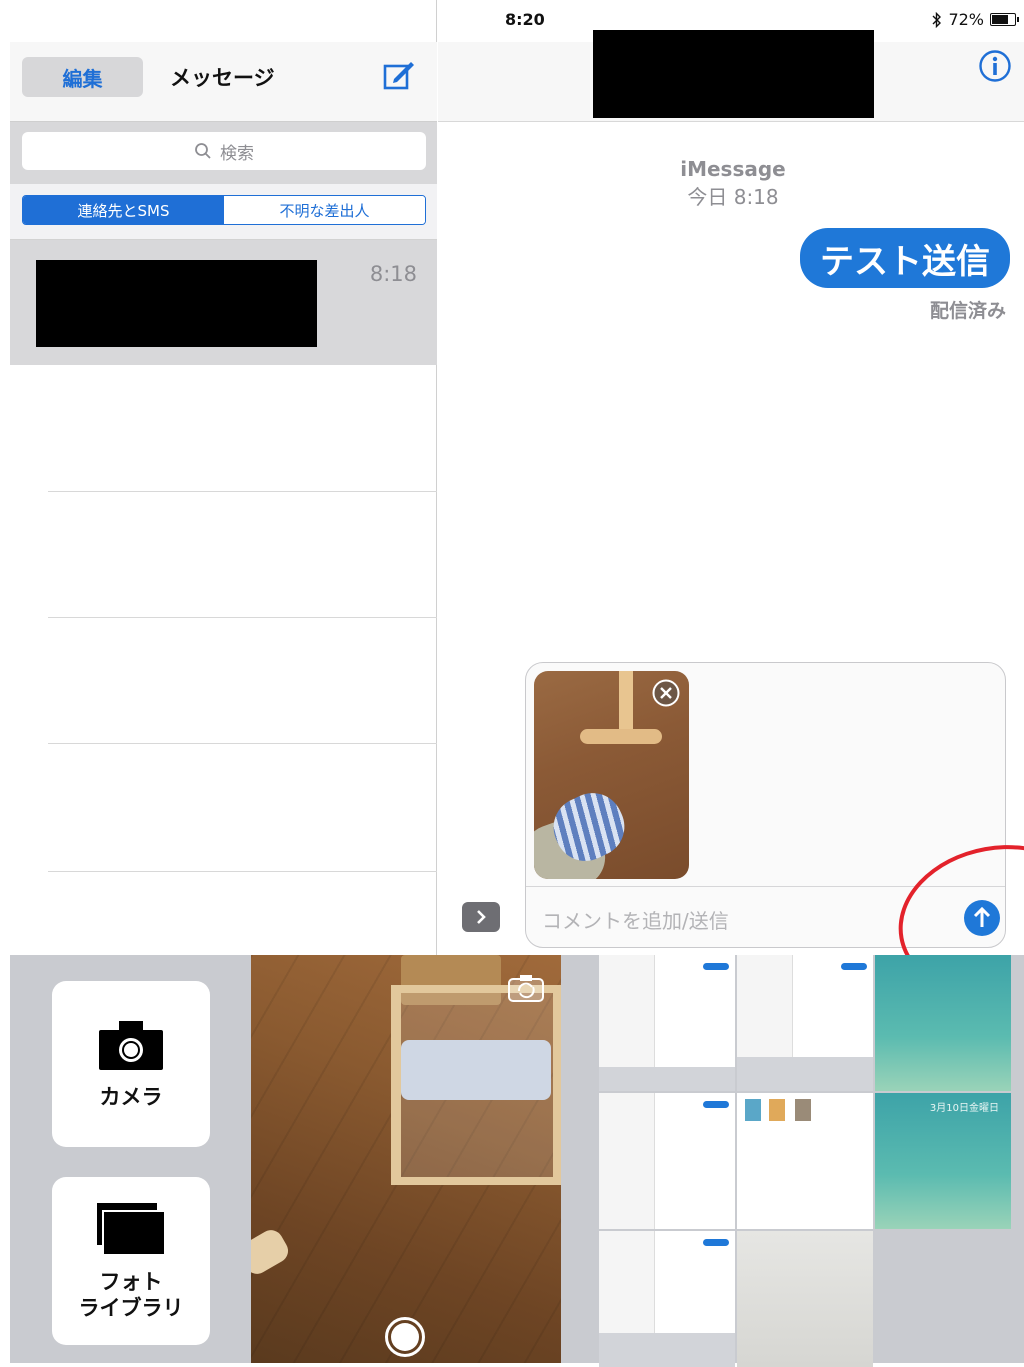 The image size is (1024, 1367). What do you see at coordinates (937, 19) in the screenshot?
I see `bluetooth-icon` at bounding box center [937, 19].